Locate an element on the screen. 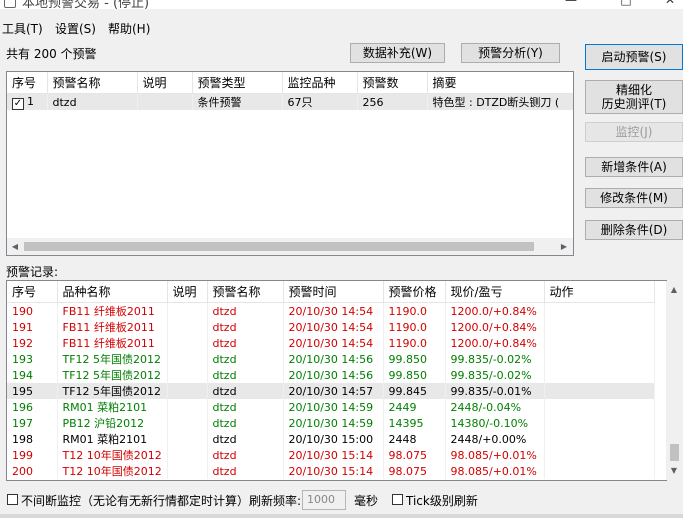 The image size is (683, 518). title-bar: 本地预警交易 - (停止) — □ ✕ is located at coordinates (341, 4).